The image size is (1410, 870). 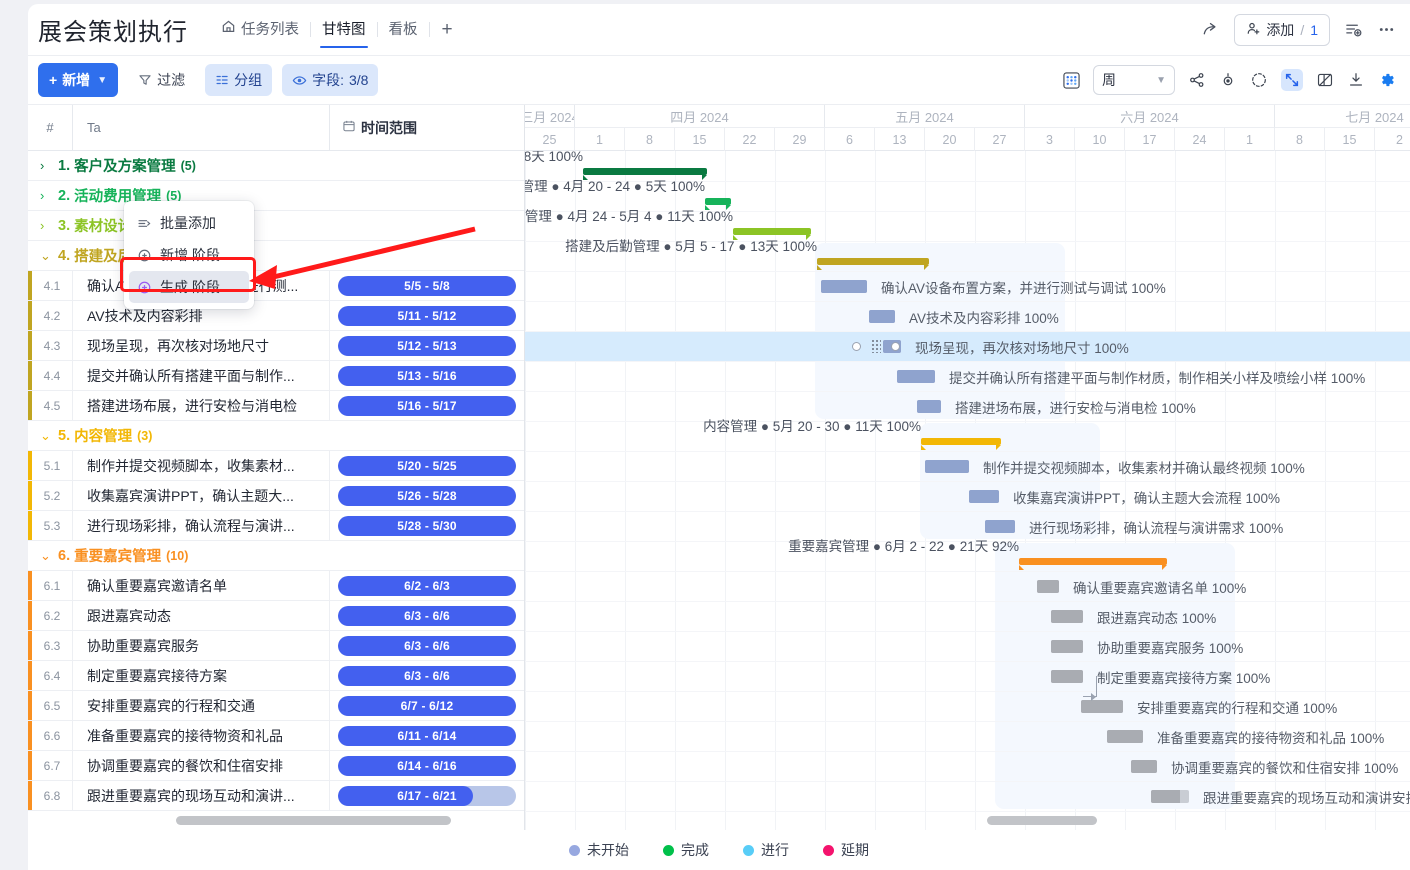 What do you see at coordinates (426, 465) in the screenshot?
I see `row-range-cell: 5/20 - 5/25` at bounding box center [426, 465].